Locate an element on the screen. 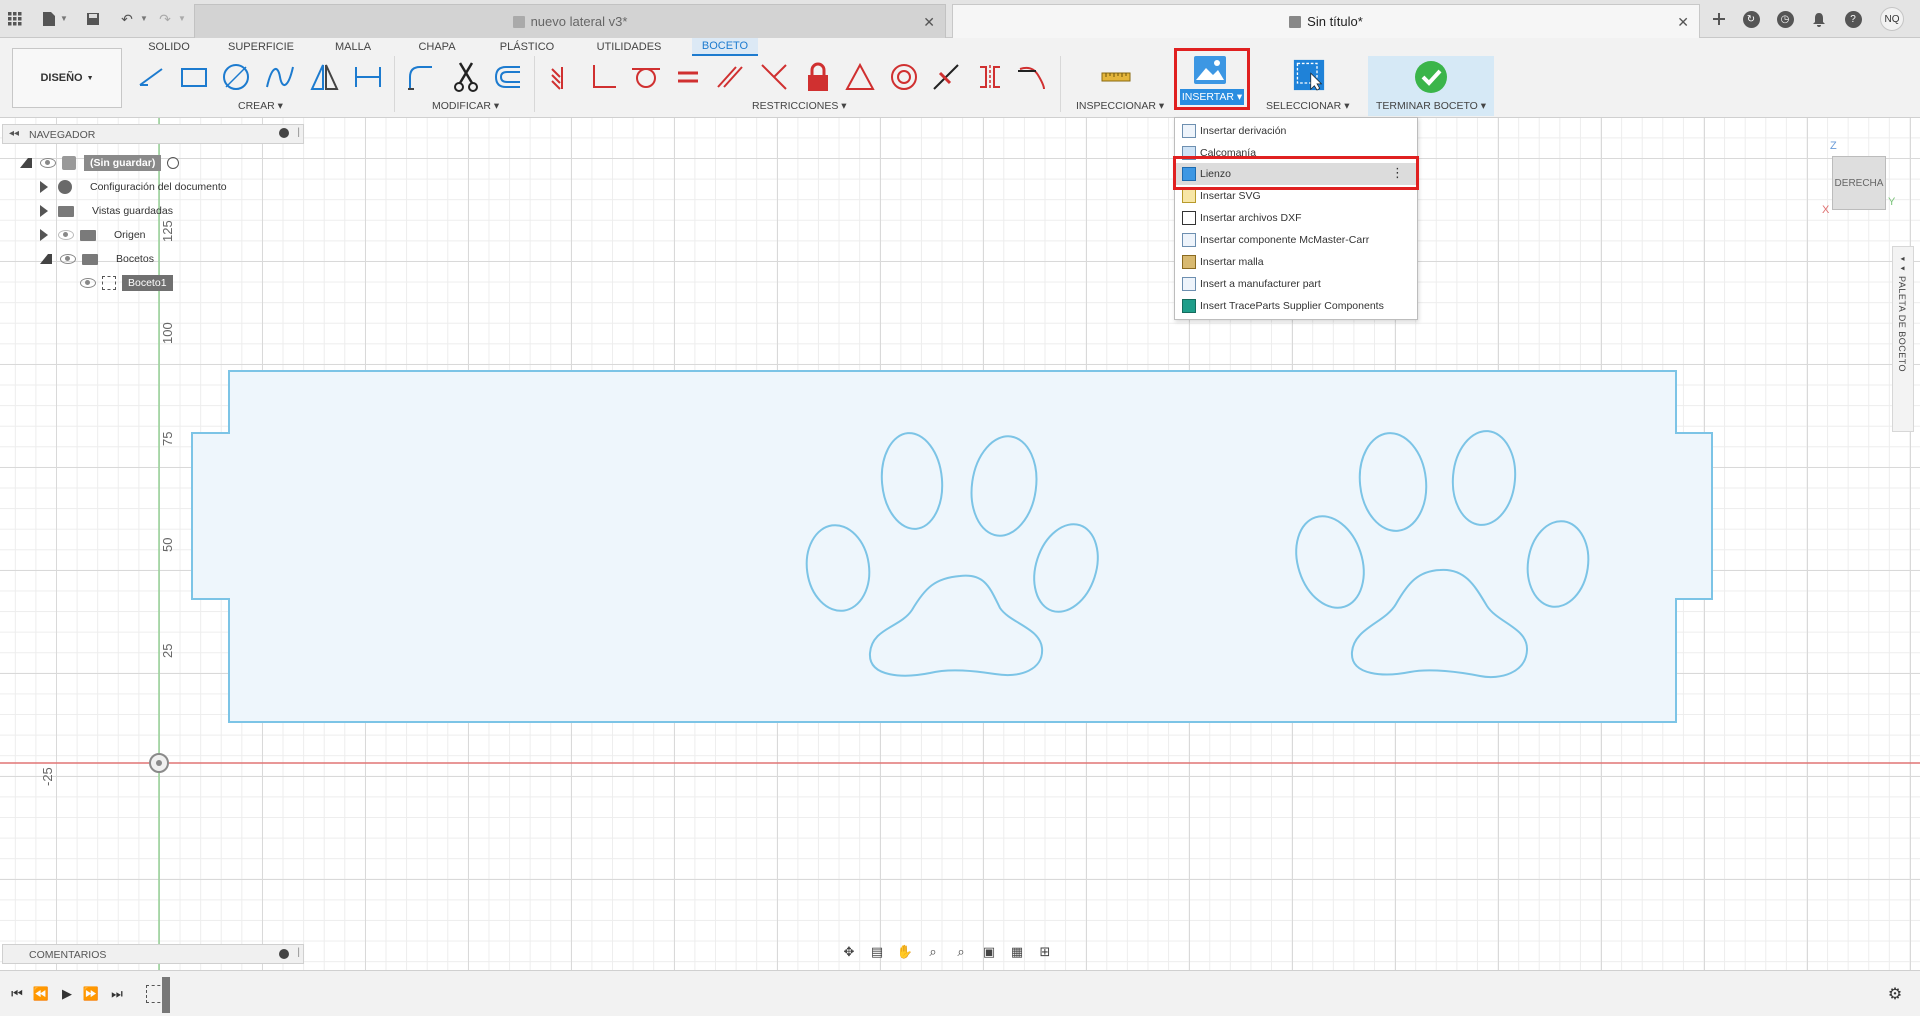 The image size is (1920, 1016). tangent-constraint-icon is located at coordinates (646, 77).